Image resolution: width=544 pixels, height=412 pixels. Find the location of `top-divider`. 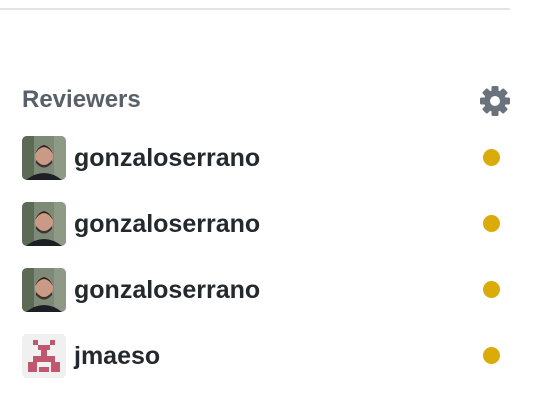

top-divider is located at coordinates (255, 9).